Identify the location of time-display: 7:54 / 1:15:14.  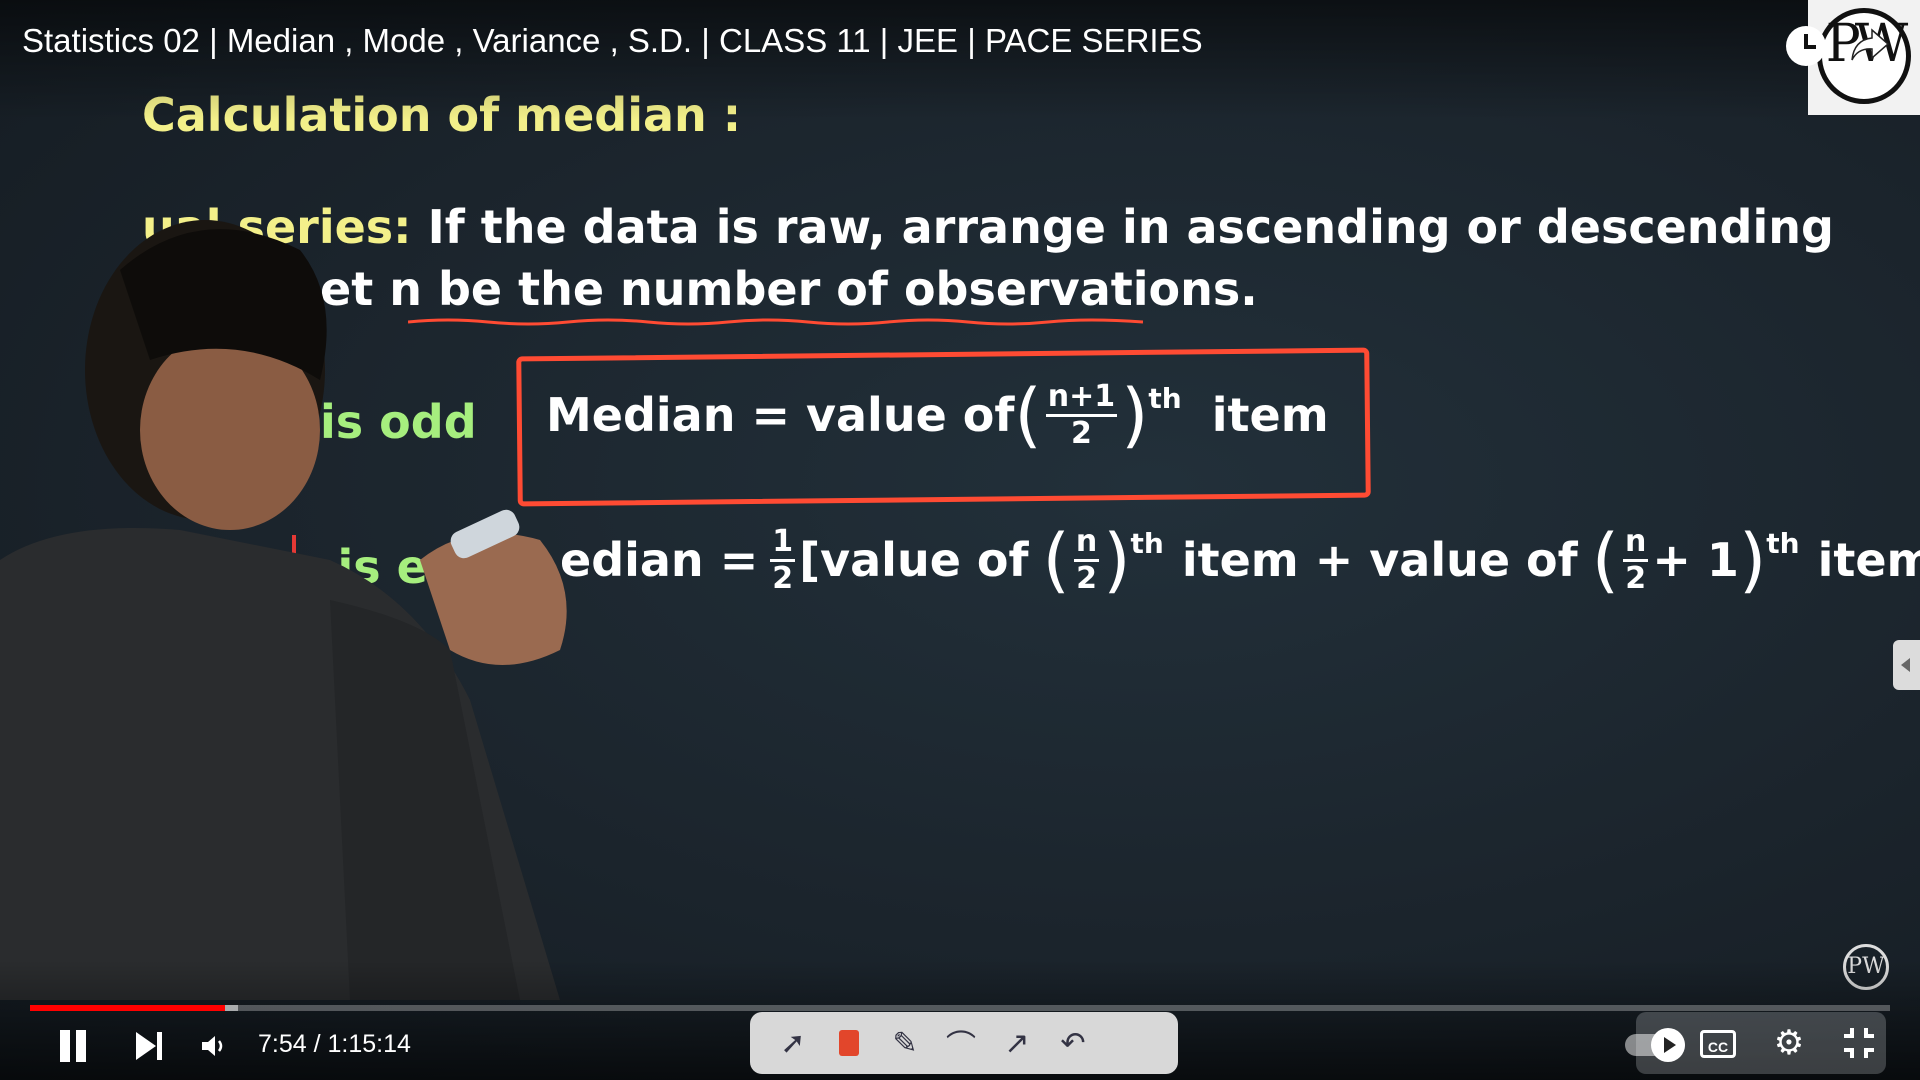
(334, 1044).